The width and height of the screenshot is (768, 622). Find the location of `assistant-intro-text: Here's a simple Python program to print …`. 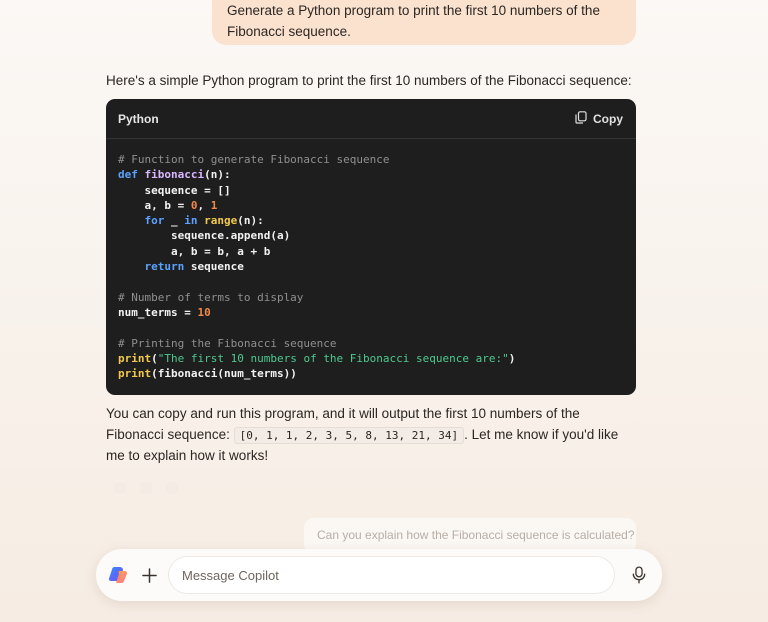

assistant-intro-text: Here's a simple Python program to print … is located at coordinates (369, 80).